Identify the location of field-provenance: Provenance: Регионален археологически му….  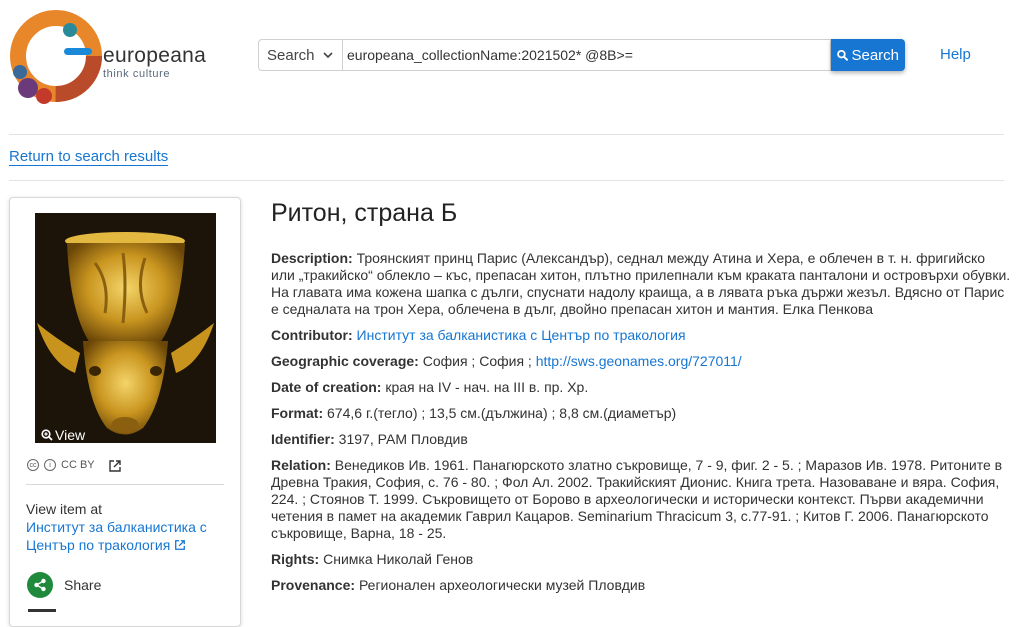
(641, 585).